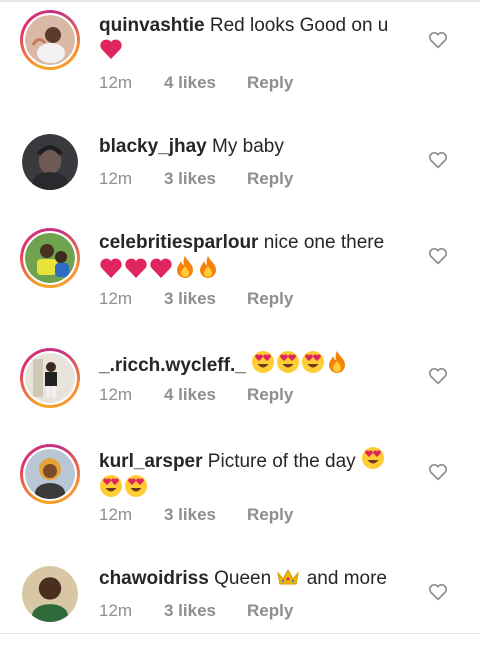 This screenshot has width=480, height=647. Describe the element at coordinates (172, 365) in the screenshot. I see `comment-username: _.ricch.wycleff._` at that location.